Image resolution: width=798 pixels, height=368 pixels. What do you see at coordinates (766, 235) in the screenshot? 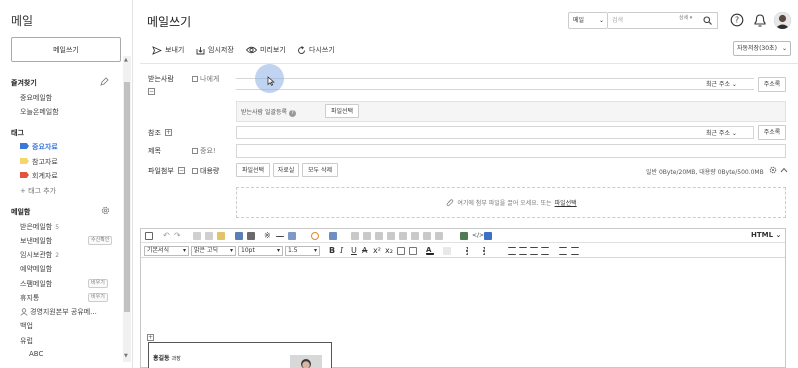
I see `html-mode-toggle: HTML ⌄` at bounding box center [766, 235].